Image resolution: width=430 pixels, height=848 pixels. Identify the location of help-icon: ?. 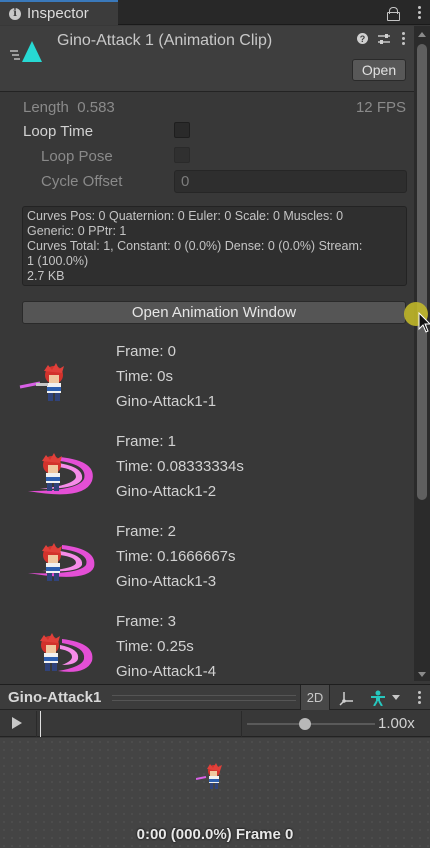
(362, 38).